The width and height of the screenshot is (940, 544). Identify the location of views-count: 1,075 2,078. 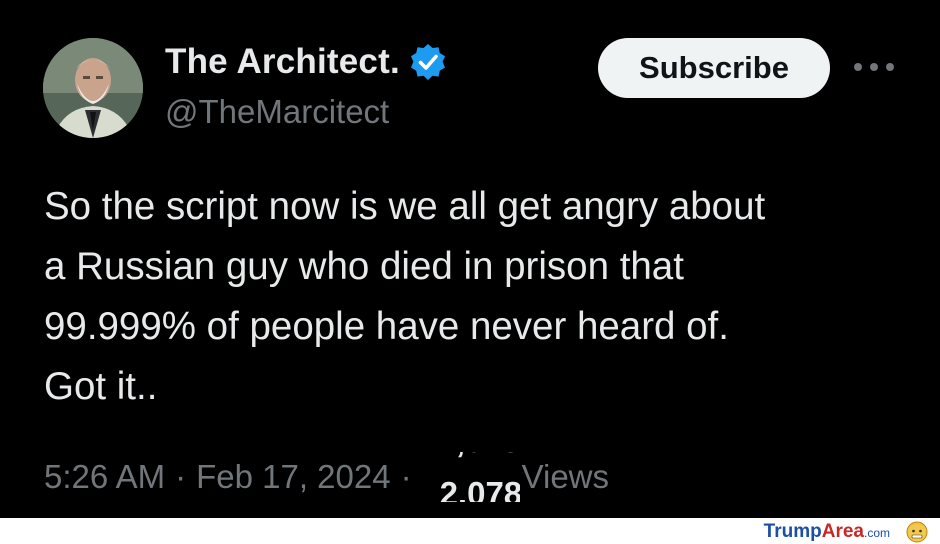
(471, 477).